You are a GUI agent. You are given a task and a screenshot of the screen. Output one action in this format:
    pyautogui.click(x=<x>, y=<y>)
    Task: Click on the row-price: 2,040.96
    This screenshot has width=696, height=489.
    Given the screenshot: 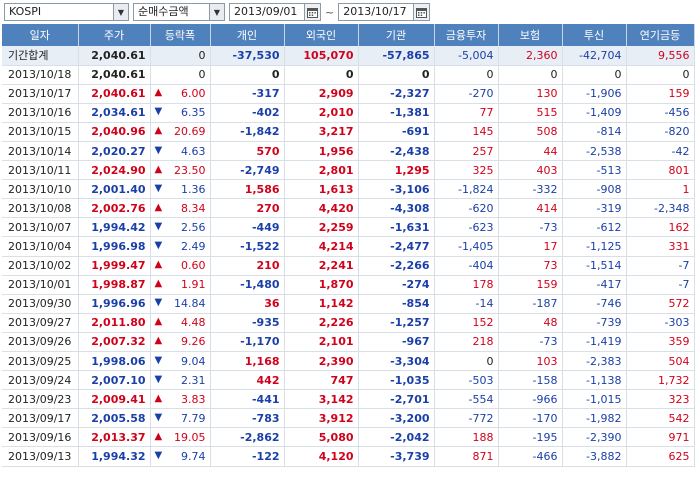 What is the action you would take?
    pyautogui.click(x=114, y=132)
    